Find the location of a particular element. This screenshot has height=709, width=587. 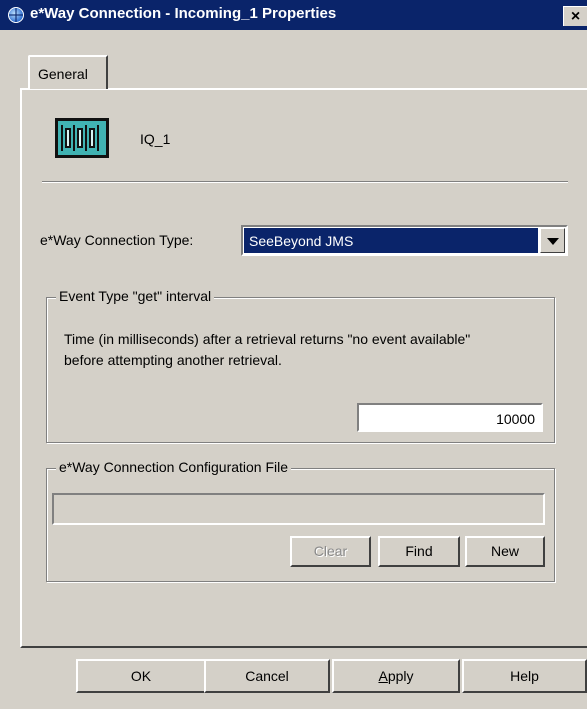

apply-button-label: A is located at coordinates (383, 676).